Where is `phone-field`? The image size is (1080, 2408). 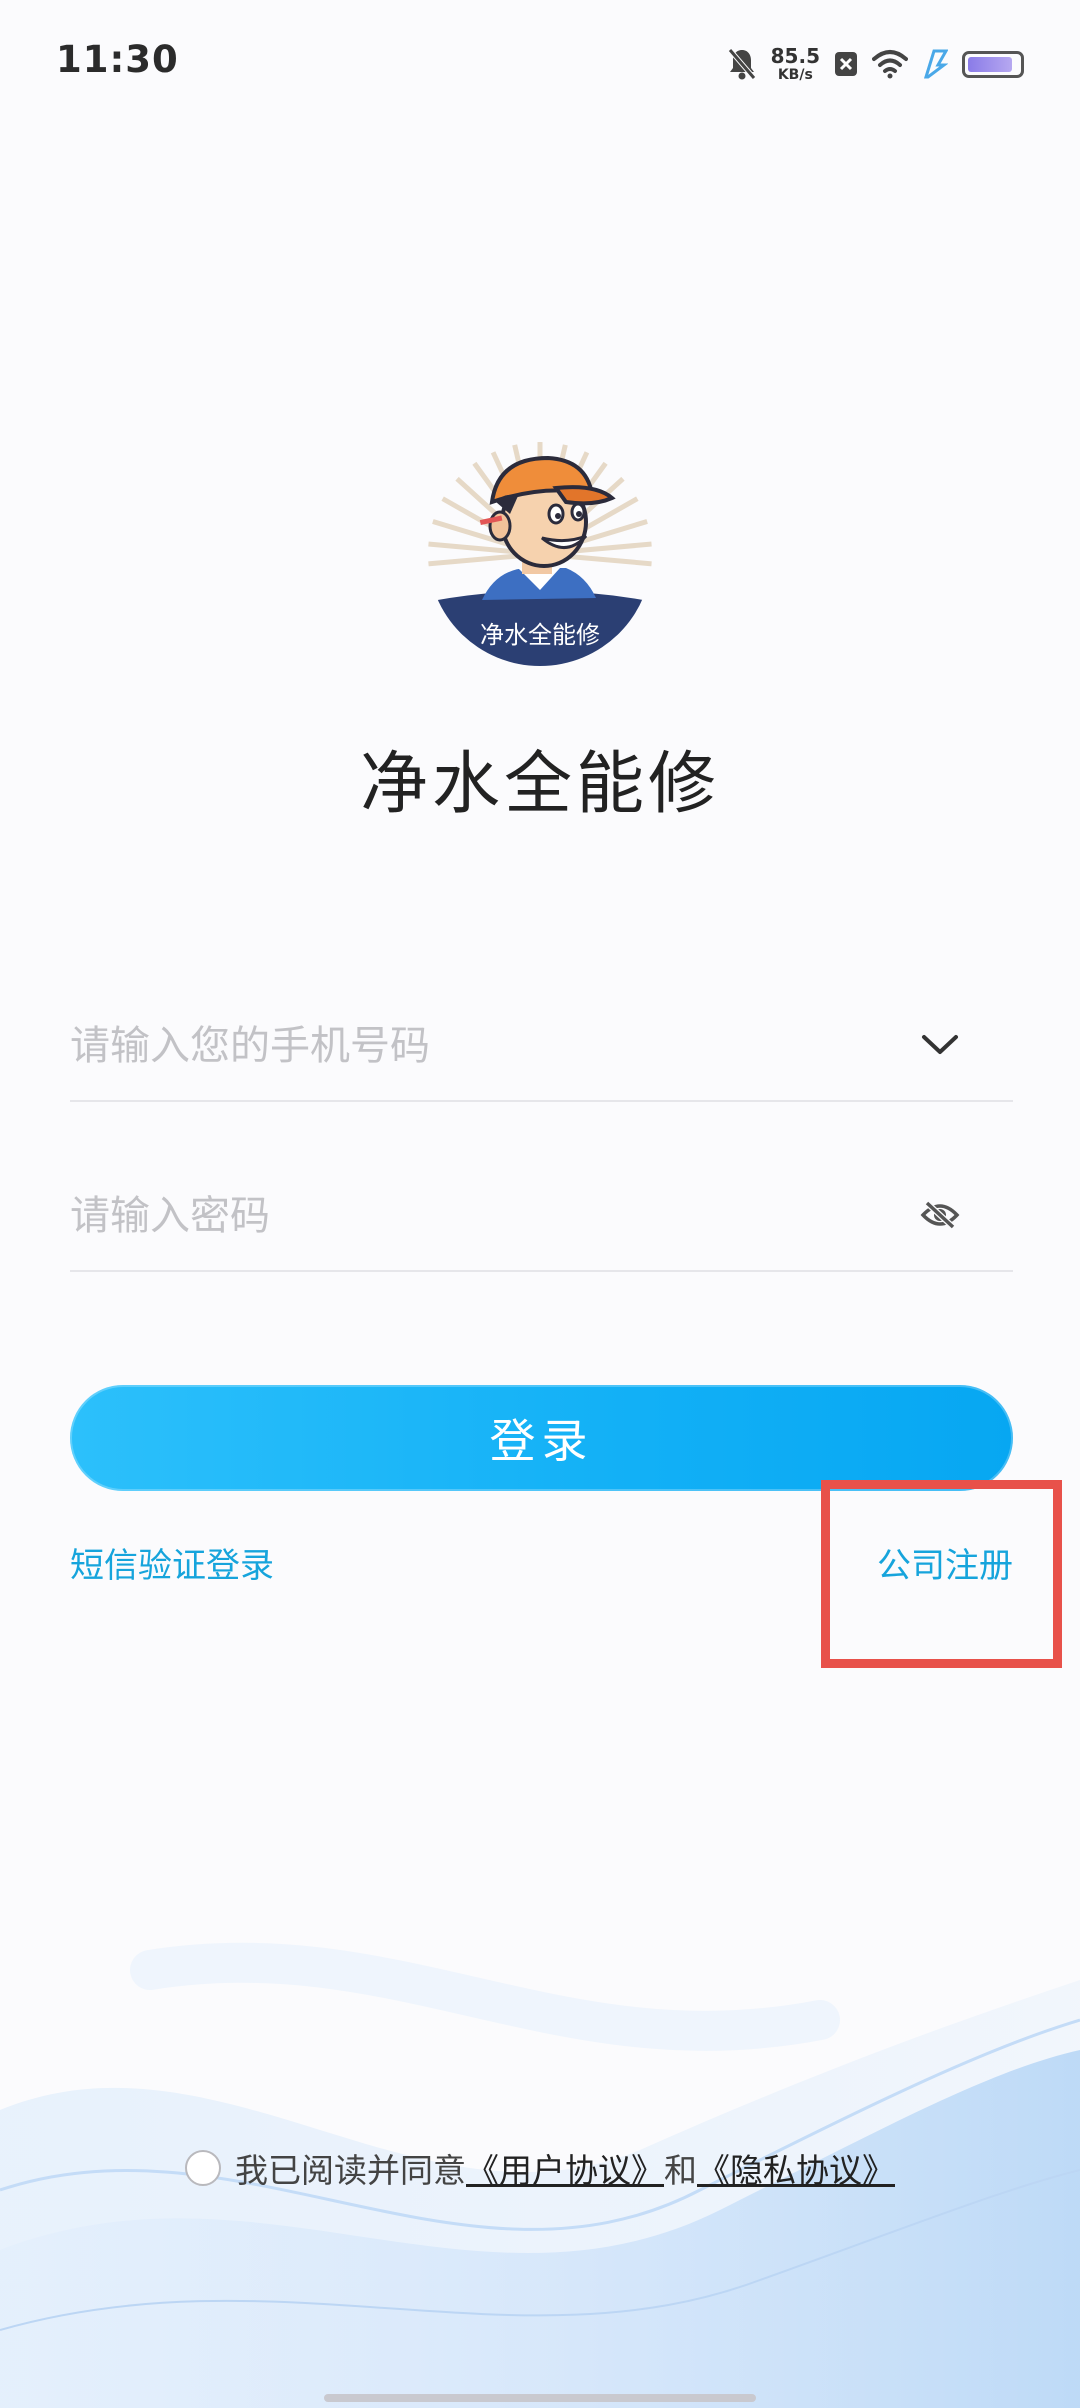 phone-field is located at coordinates (541, 1047).